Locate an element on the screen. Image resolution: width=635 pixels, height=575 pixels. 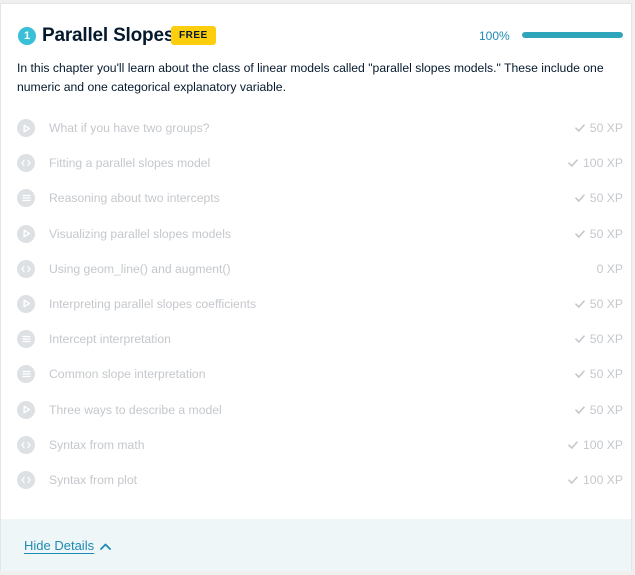
exercise-item: Using geom_line() and augment() 0 XP is located at coordinates (320, 270).